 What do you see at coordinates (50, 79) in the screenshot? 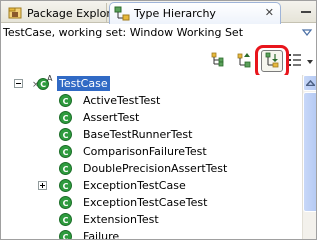
I see `abstract-overlay-label: A` at bounding box center [50, 79].